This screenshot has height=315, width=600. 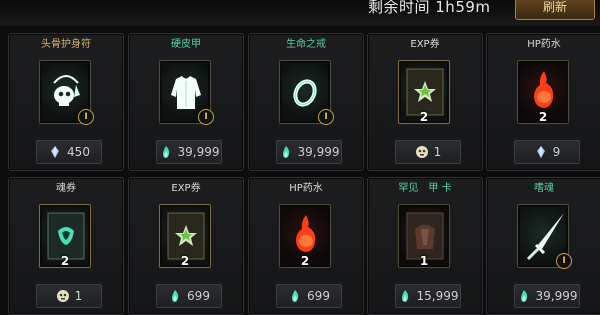 I want to click on shop-item-card: 魂券 2 1, so click(x=66, y=246).